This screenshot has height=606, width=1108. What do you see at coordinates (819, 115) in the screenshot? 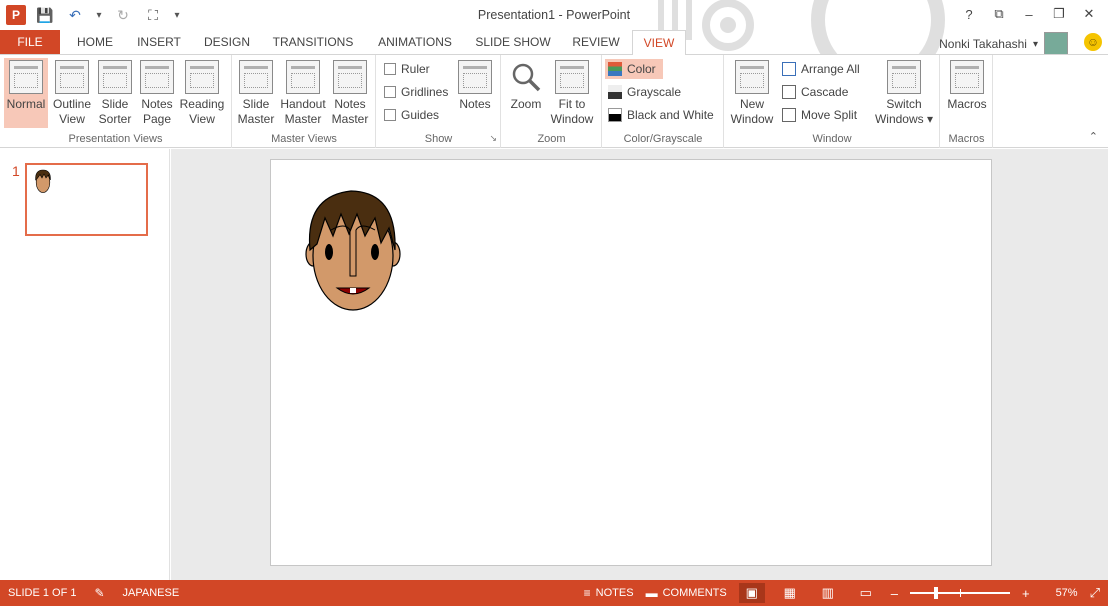
I see `move-split-button: Move Split` at bounding box center [819, 115].